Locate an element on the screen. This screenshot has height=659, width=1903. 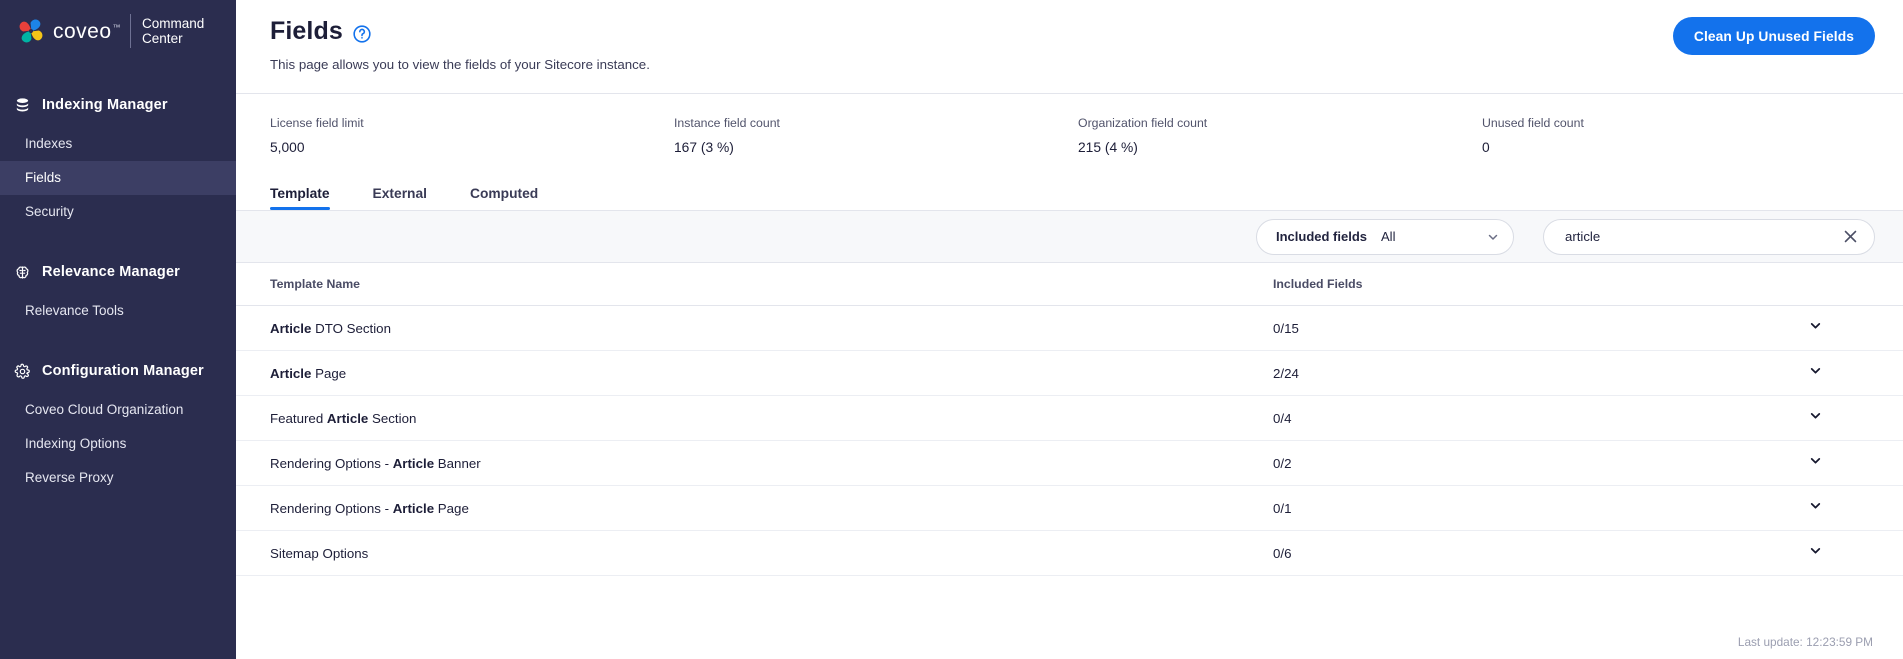
included-fields-select: Included fields All is located at coordinates (1385, 236).